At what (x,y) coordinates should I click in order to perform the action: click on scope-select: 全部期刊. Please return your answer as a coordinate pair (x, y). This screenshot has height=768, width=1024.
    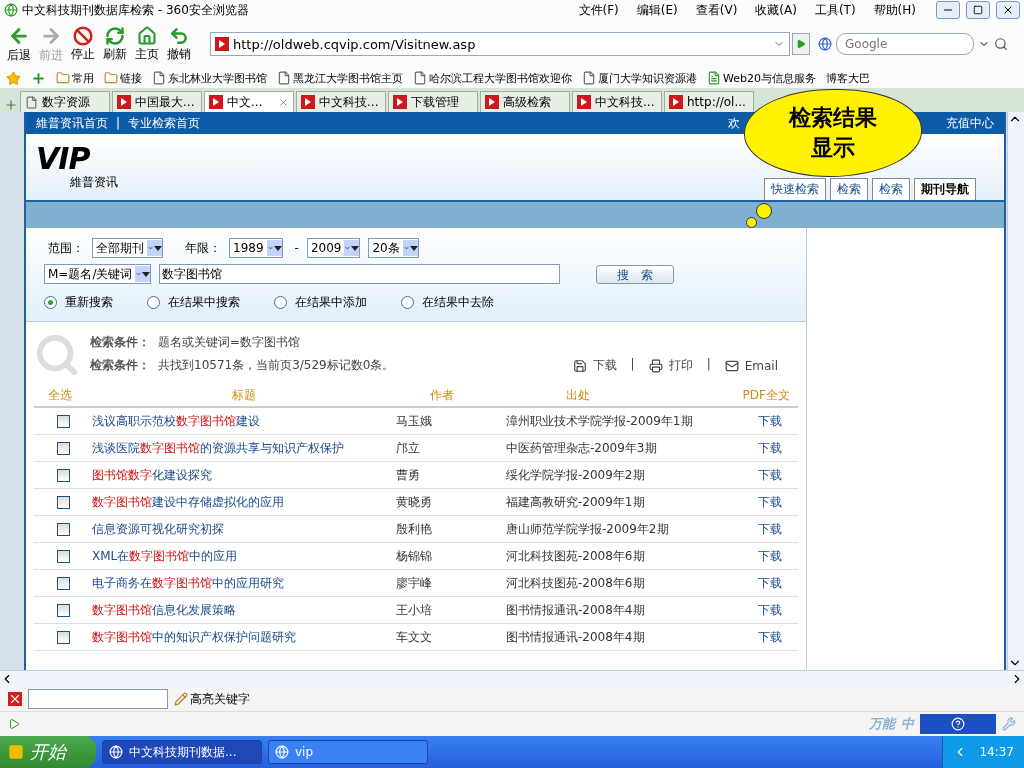
    Looking at the image, I should click on (127, 248).